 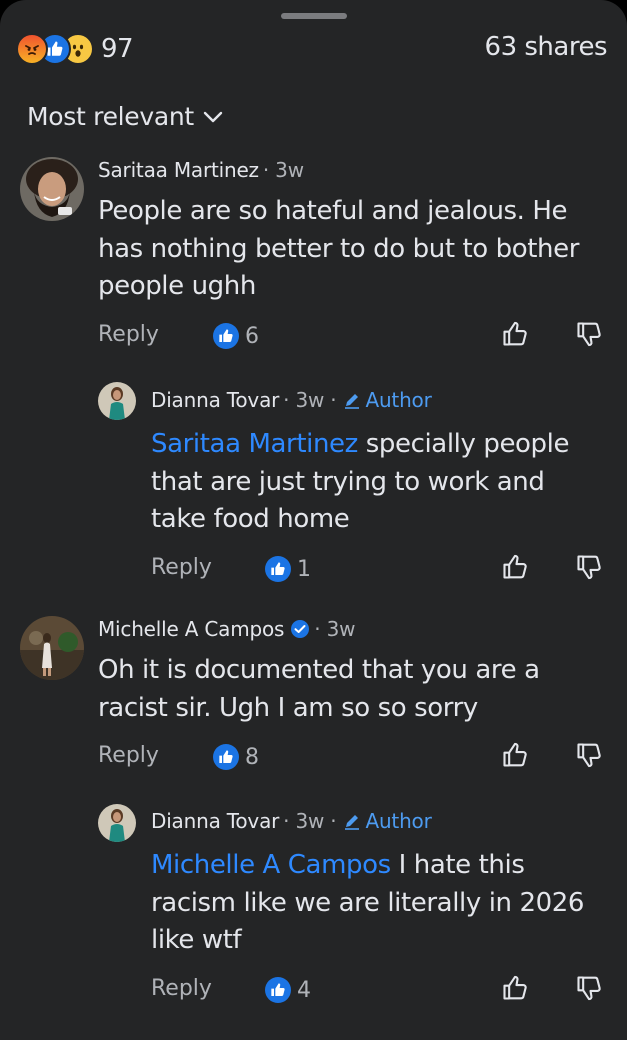 I want to click on drag-handle, so click(x=314, y=16).